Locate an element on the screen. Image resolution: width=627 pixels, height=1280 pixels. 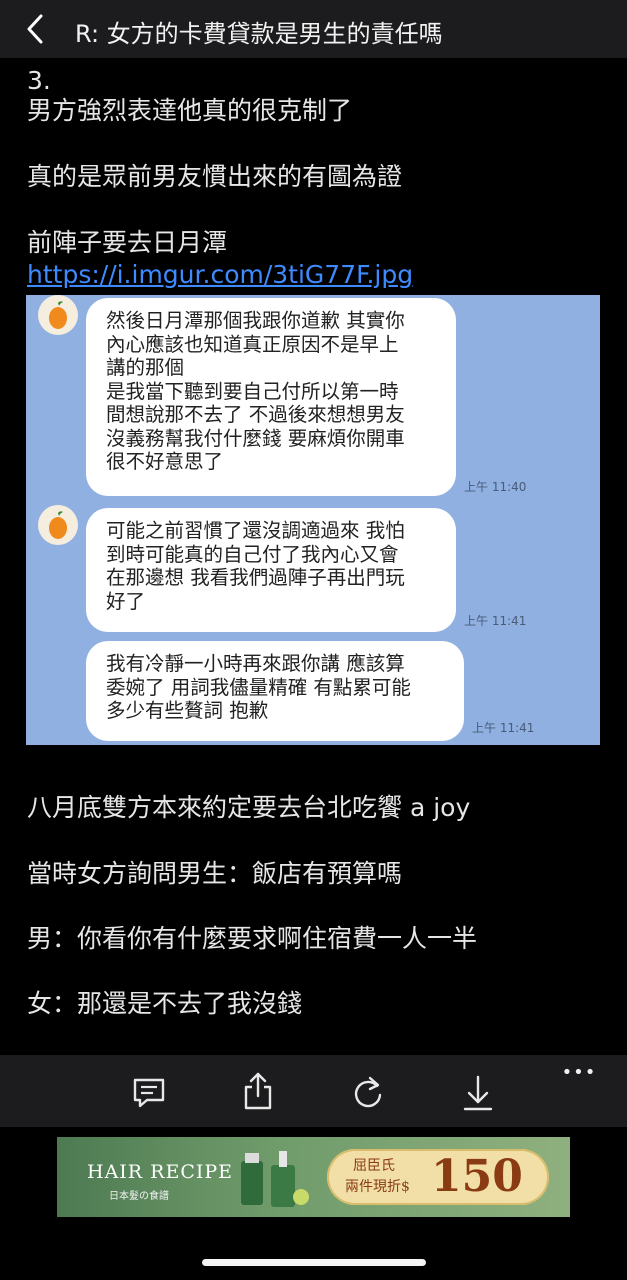
image-link: https://i.imgur.com/3tiG77F.jpg is located at coordinates (220, 274).